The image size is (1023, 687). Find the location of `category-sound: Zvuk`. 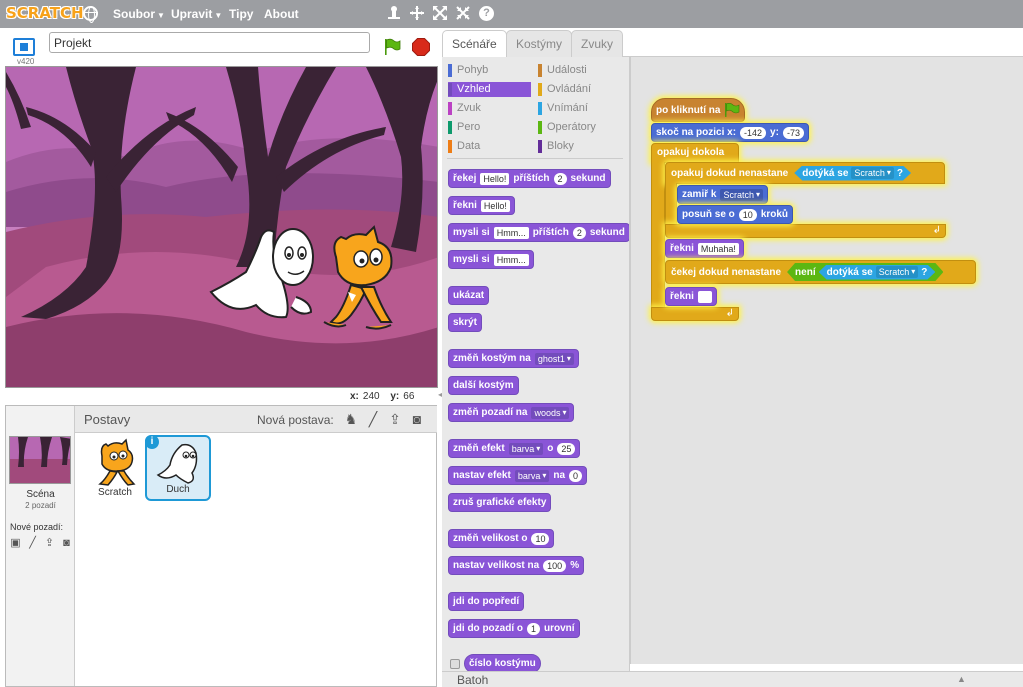

category-sound: Zvuk is located at coordinates (490, 108).